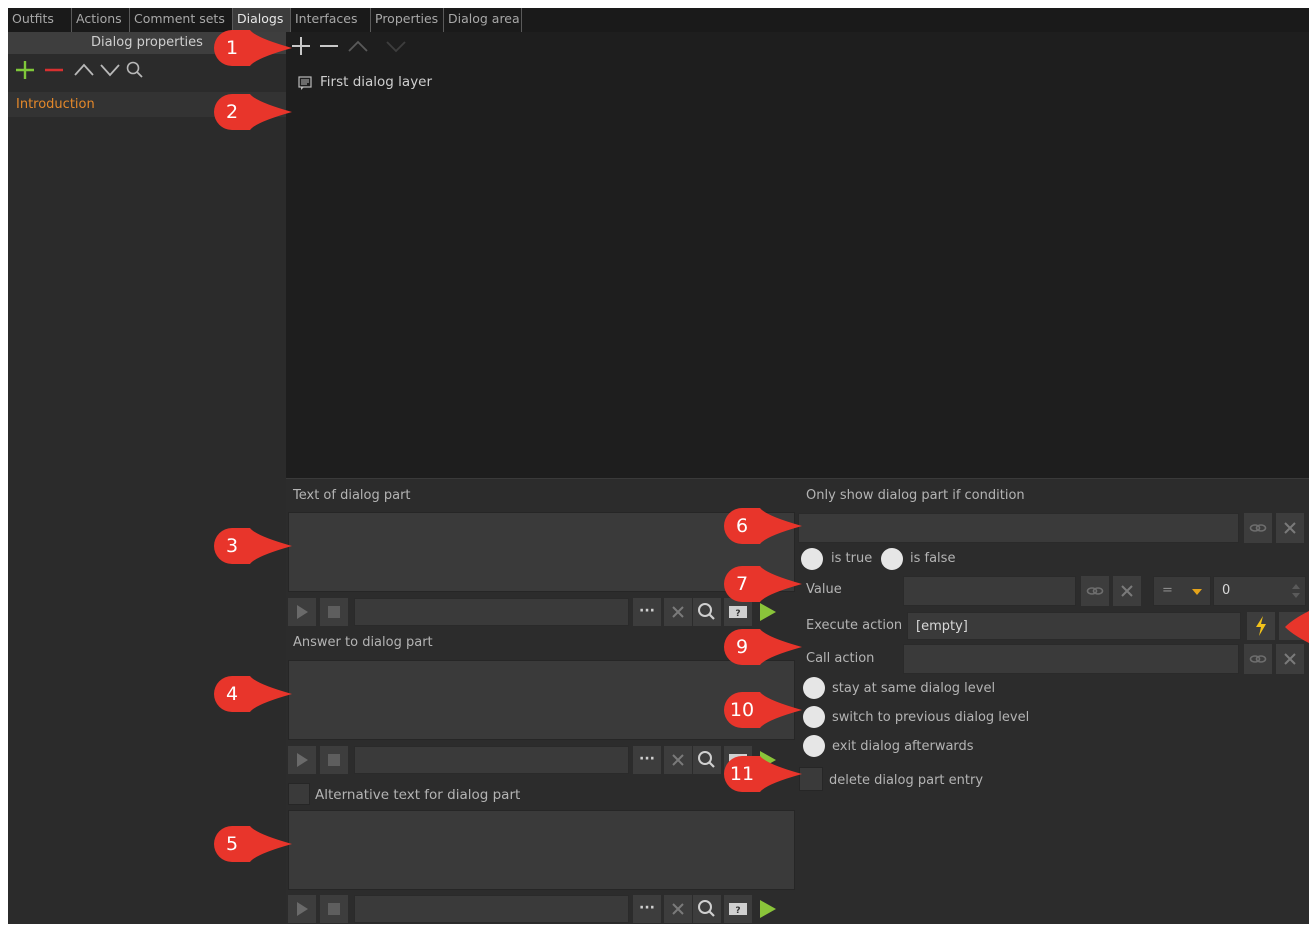  Describe the element at coordinates (541, 552) in the screenshot. I see `dialog-text-area` at that location.